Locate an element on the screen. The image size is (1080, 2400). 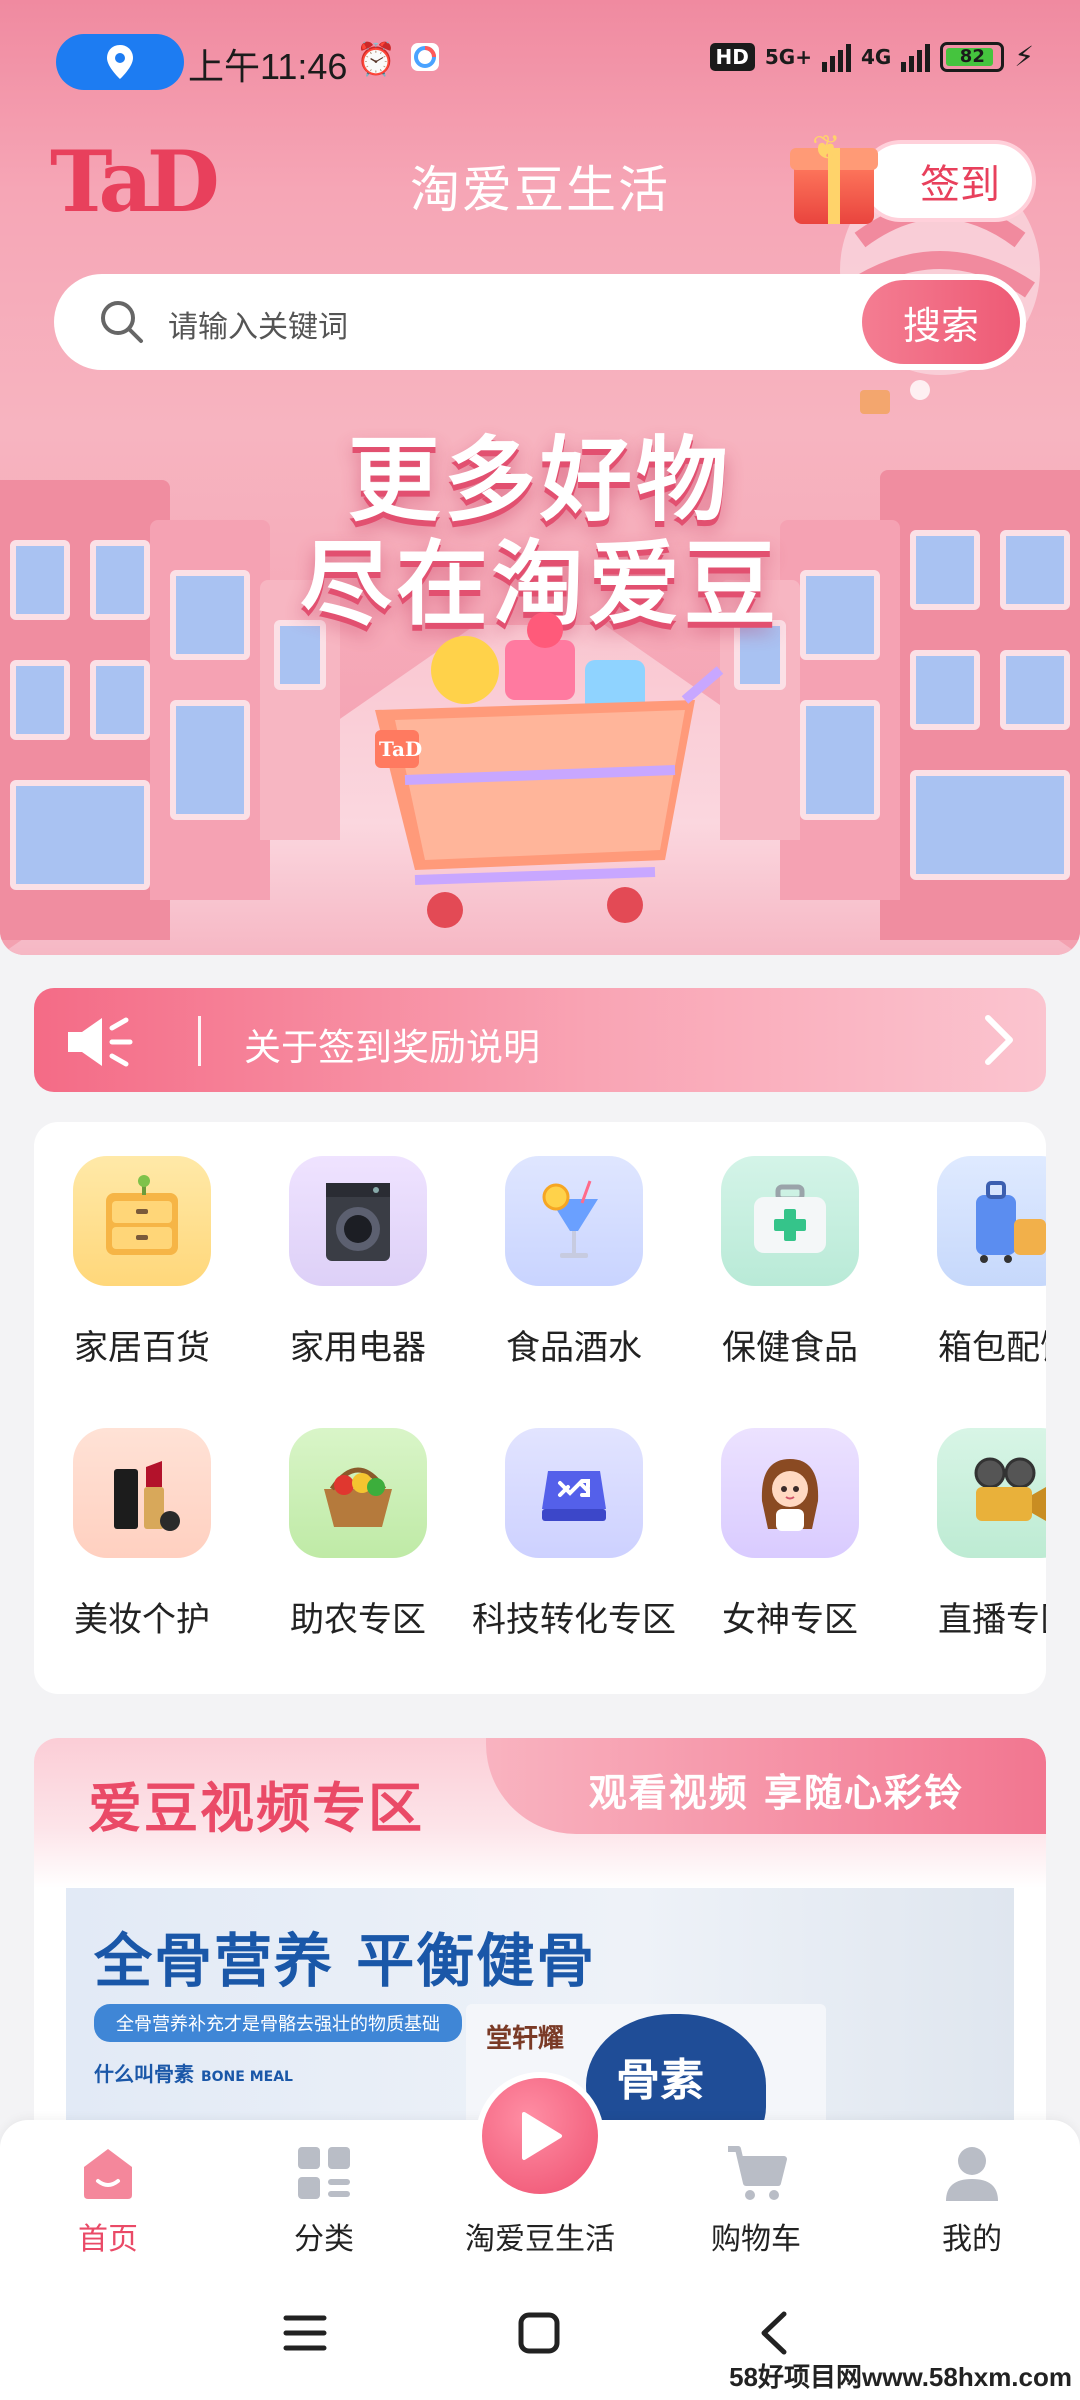
network-4g-label: 4G is located at coordinates (876, 56).